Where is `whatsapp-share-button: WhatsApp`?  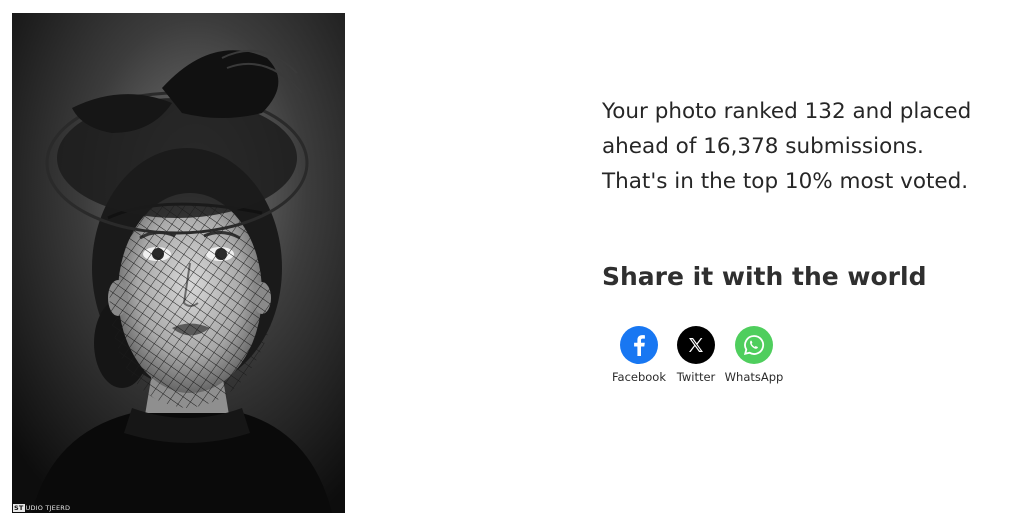
whatsapp-share-button: WhatsApp is located at coordinates (754, 355).